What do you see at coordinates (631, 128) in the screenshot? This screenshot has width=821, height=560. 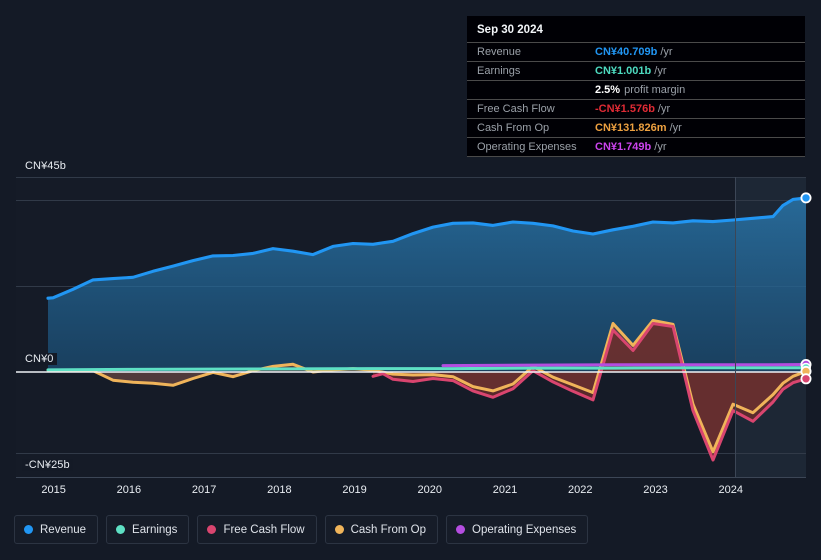 I see `tooltip-row-value: CN¥131.826m` at bounding box center [631, 128].